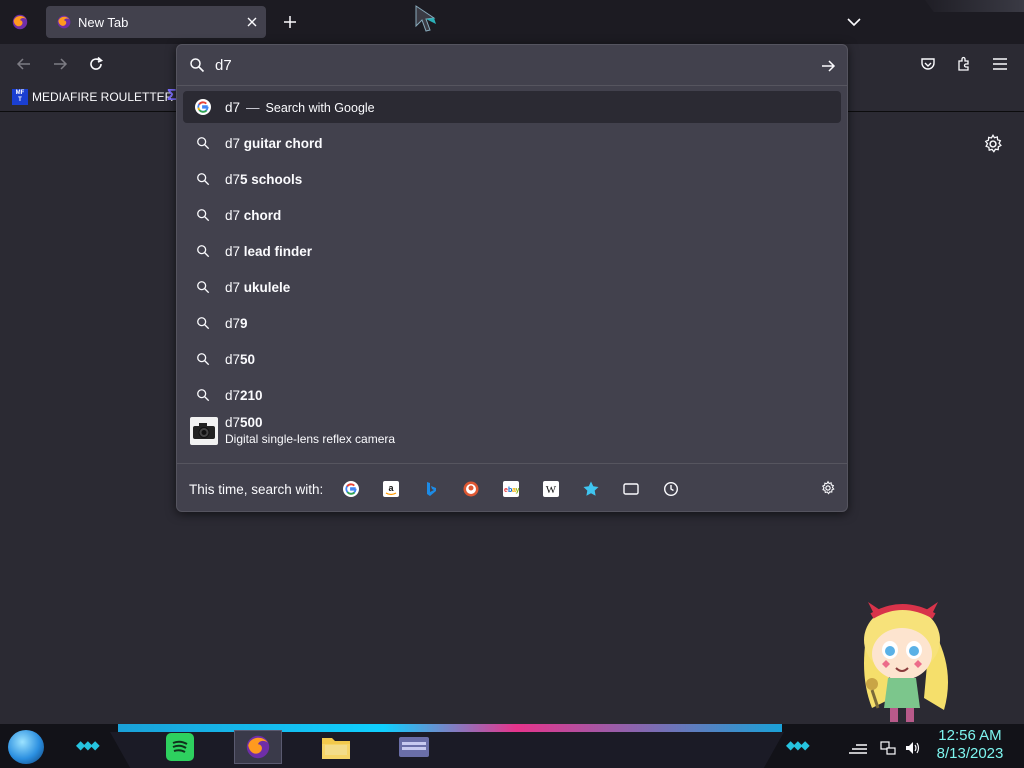 This screenshot has height=768, width=1024. I want to click on urlbar-divider, so click(512, 85).